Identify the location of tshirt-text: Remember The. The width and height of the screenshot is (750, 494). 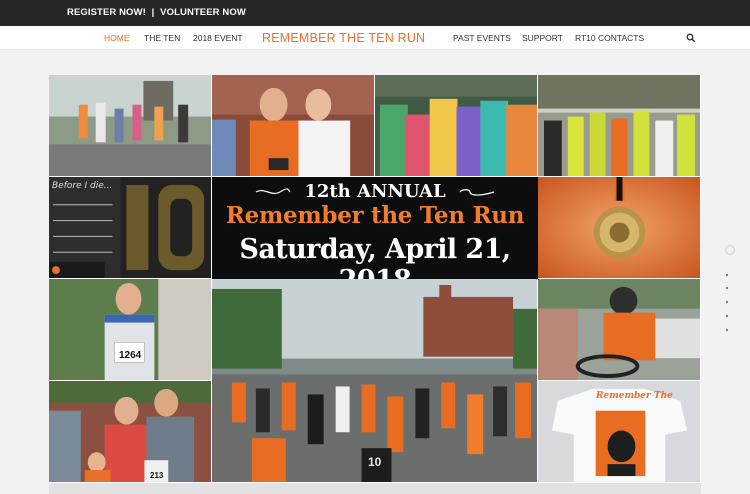
(634, 396).